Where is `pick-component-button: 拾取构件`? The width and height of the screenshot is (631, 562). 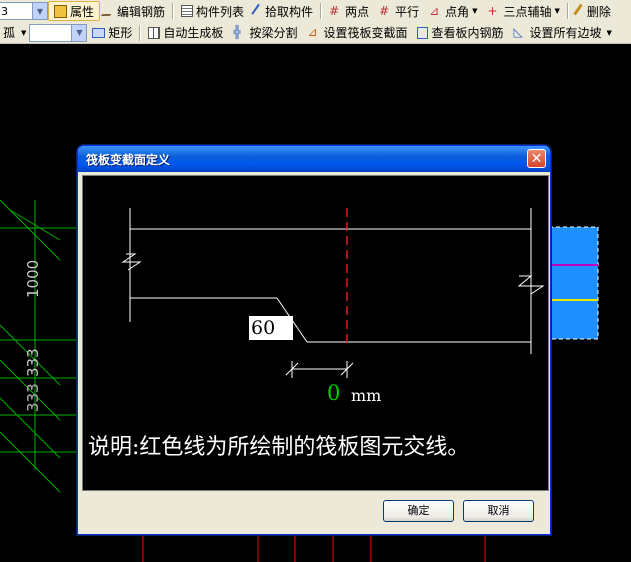 pick-component-button: 拾取构件 is located at coordinates (283, 11).